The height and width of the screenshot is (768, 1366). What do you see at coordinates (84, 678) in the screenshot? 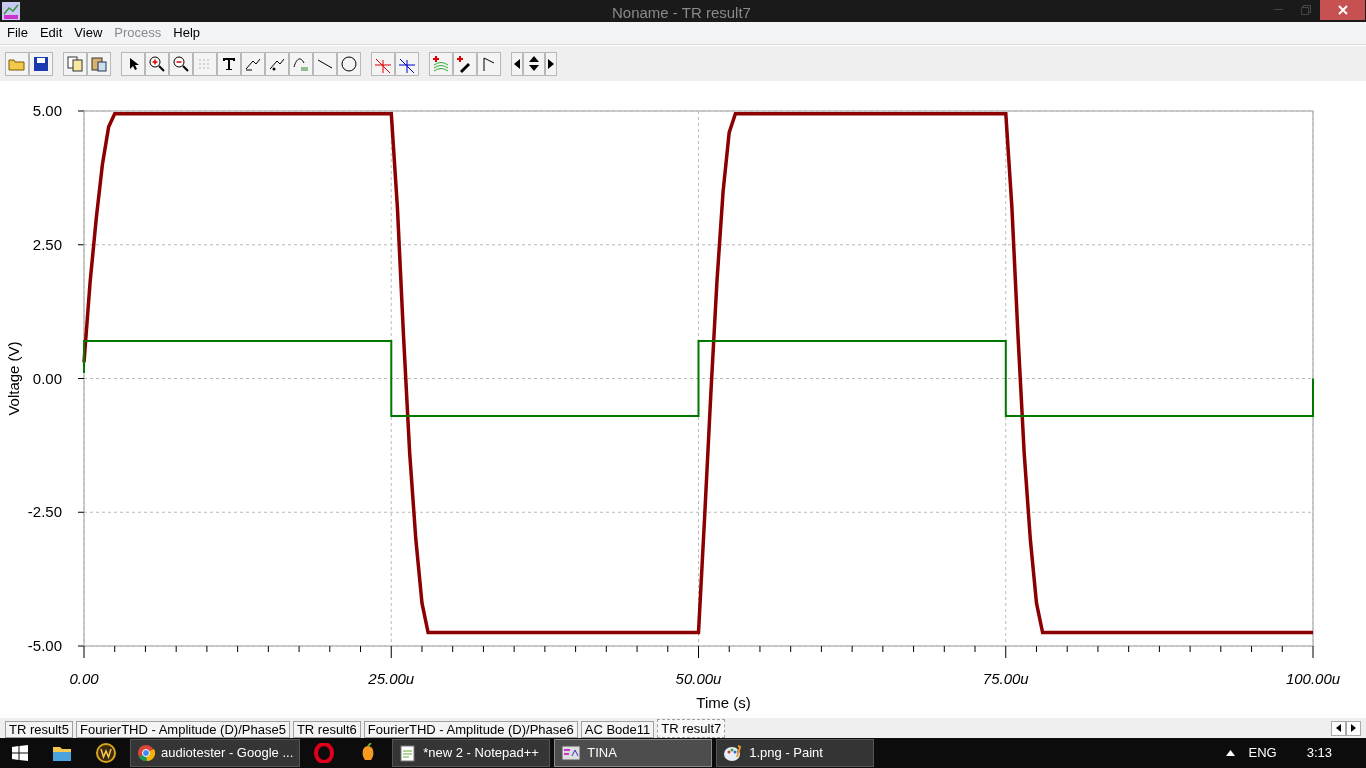
I see `x-tick-label: 0.00` at bounding box center [84, 678].